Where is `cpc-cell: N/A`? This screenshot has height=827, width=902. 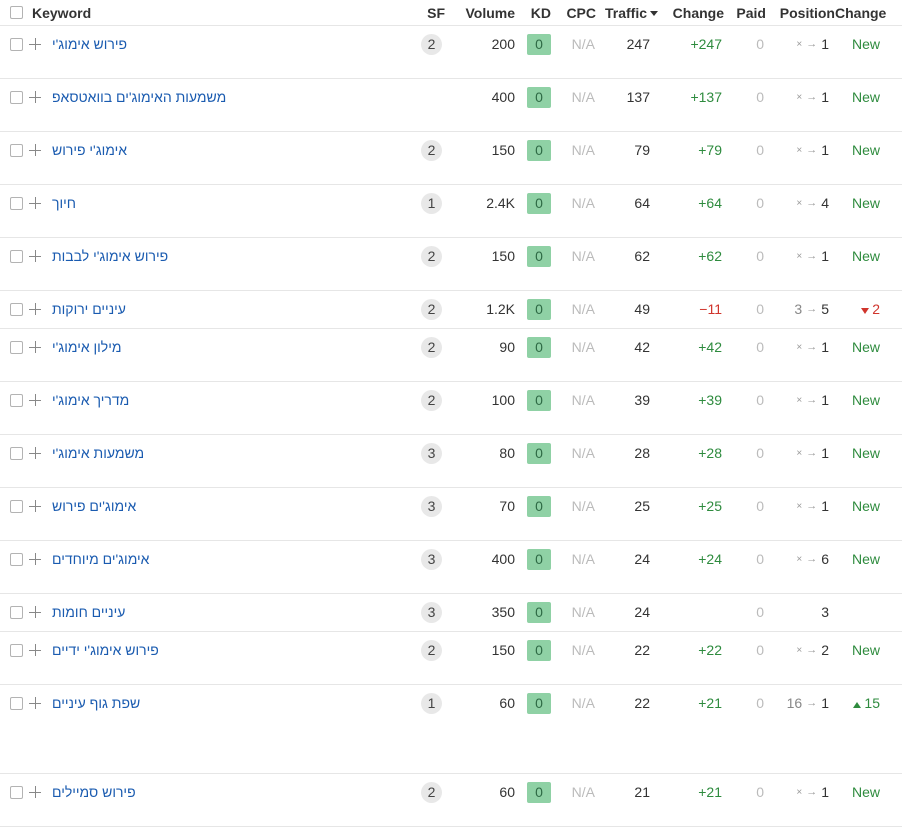 cpc-cell: N/A is located at coordinates (573, 211).